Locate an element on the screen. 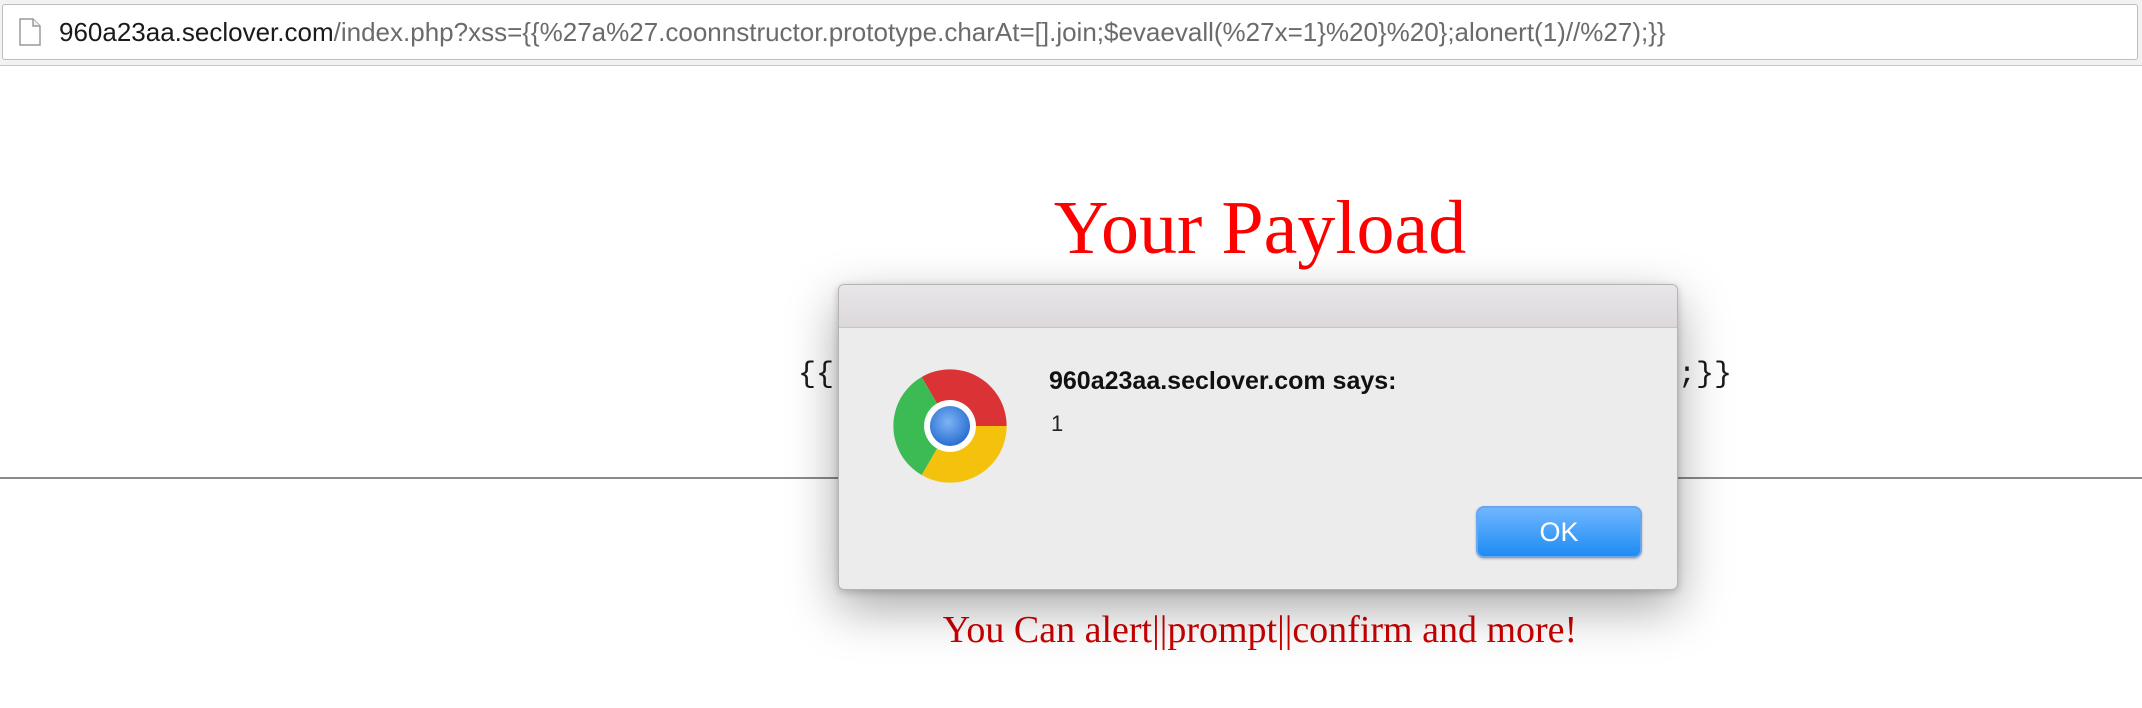  ok-button: OK is located at coordinates (1559, 532).